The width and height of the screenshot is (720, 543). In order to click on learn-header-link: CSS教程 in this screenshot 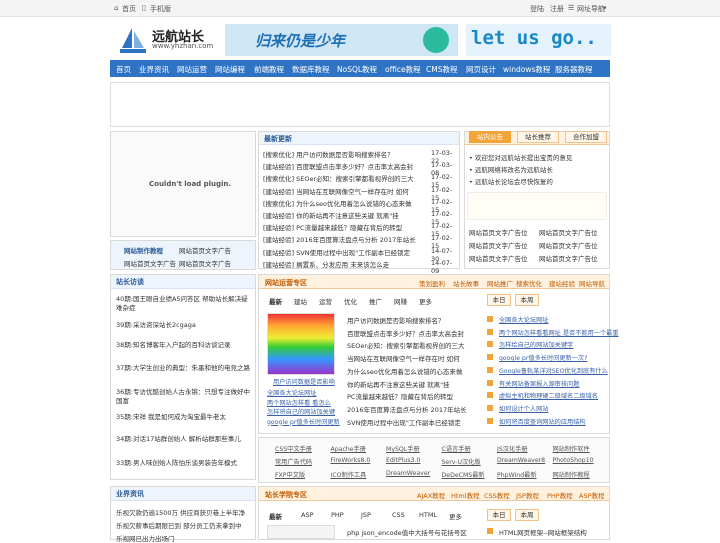, I will do `click(497, 495)`.